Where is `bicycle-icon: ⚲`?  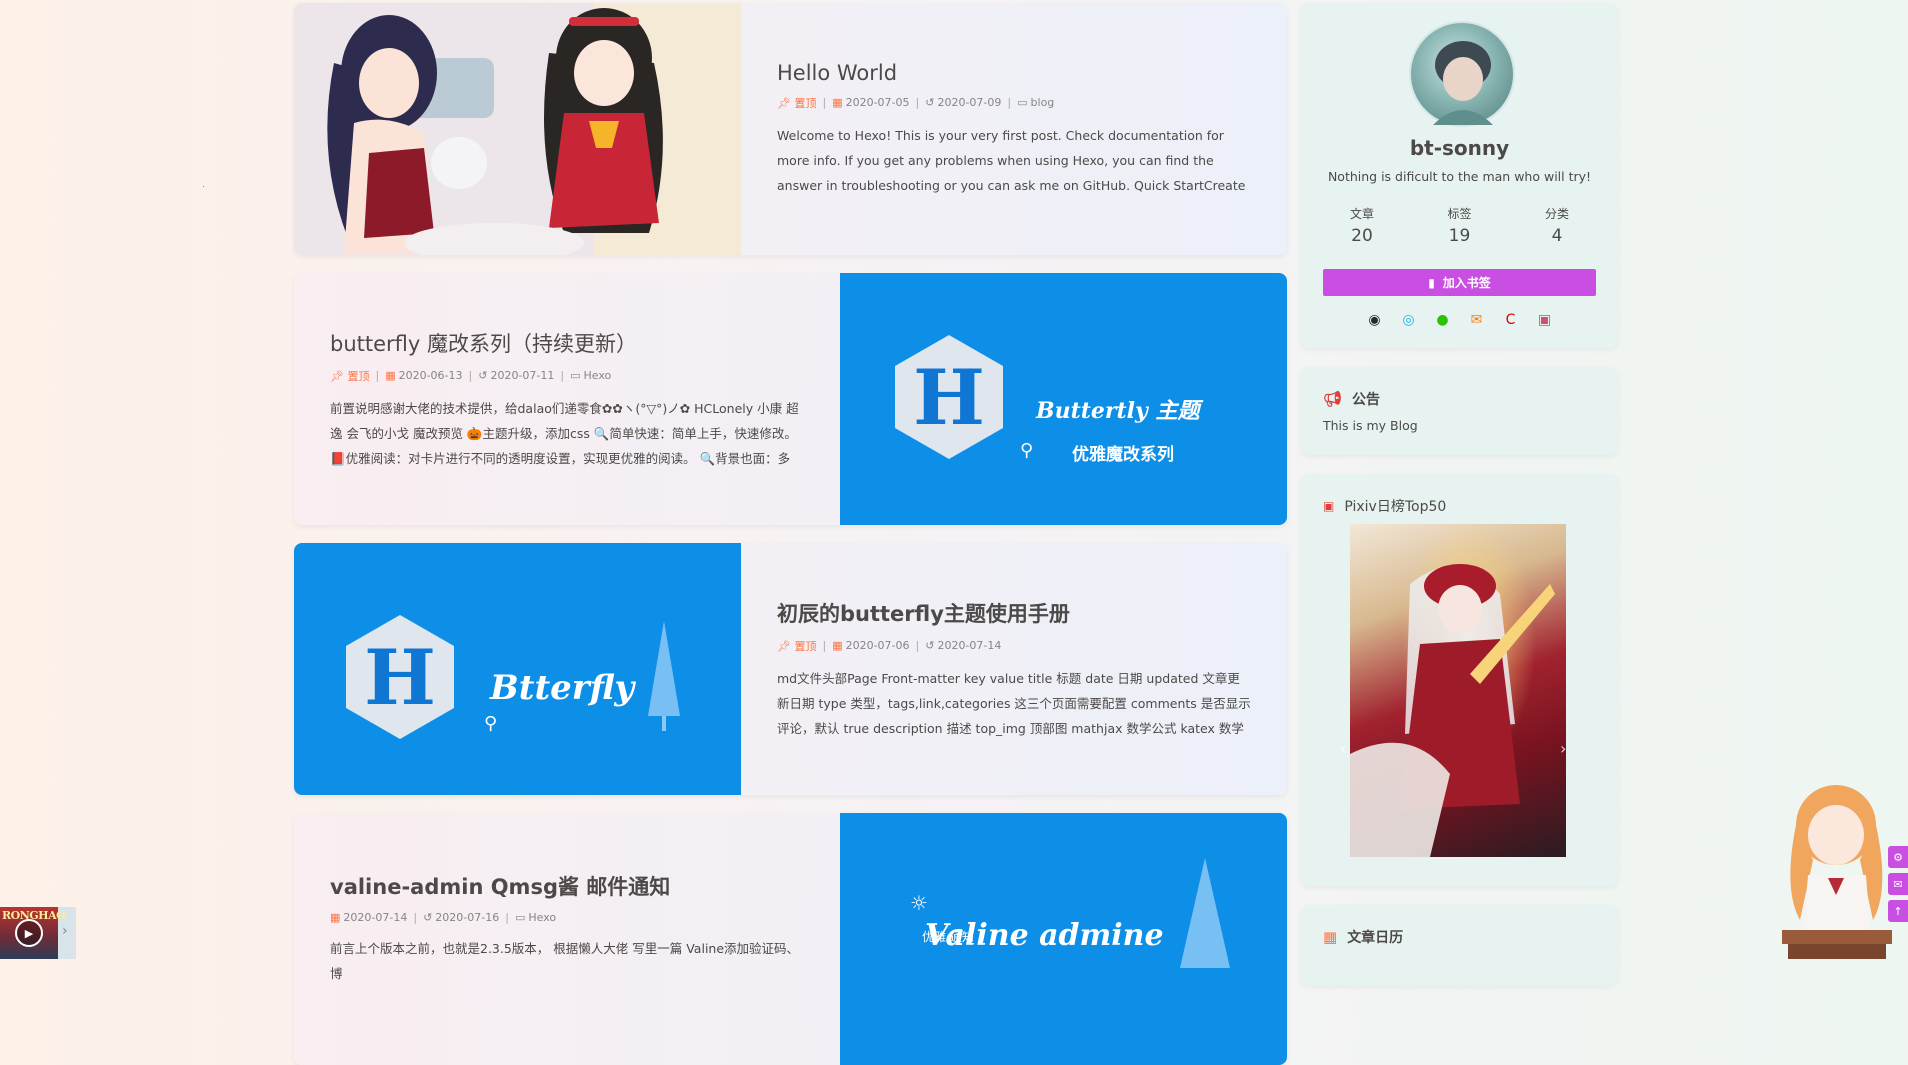
bicycle-icon: ⚲ is located at coordinates (1027, 450).